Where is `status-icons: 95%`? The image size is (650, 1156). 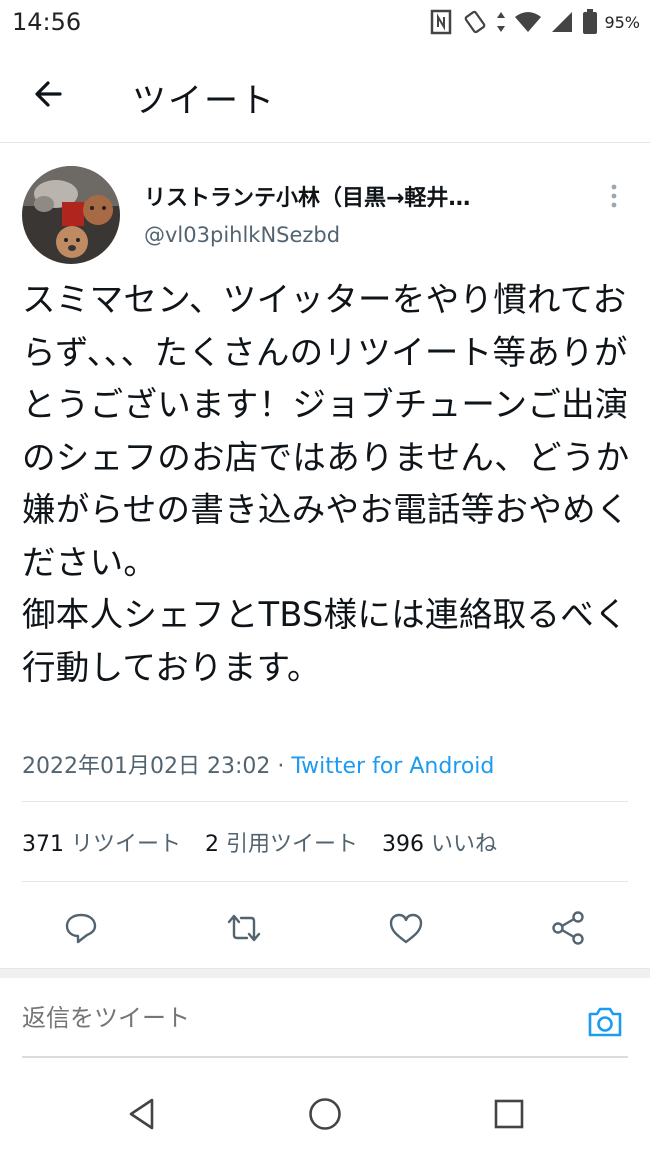
status-icons: 95% is located at coordinates (535, 22).